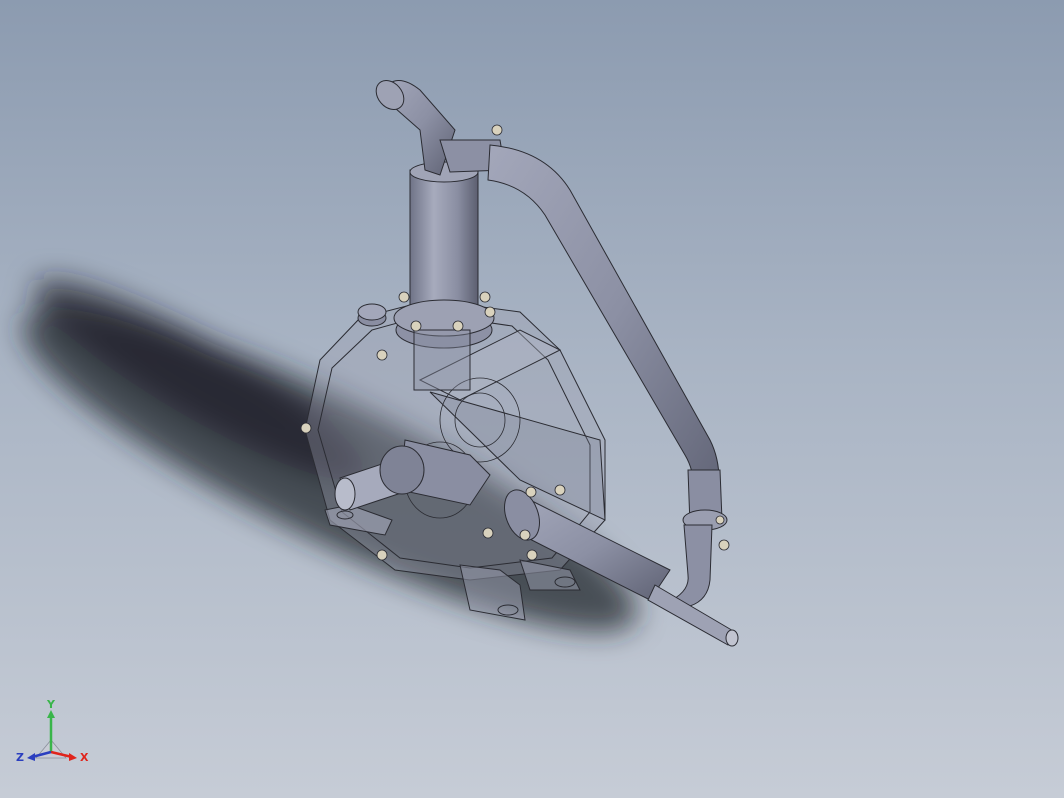 The image size is (1064, 798). I want to click on top-elbow-pipe, so click(438, 125).